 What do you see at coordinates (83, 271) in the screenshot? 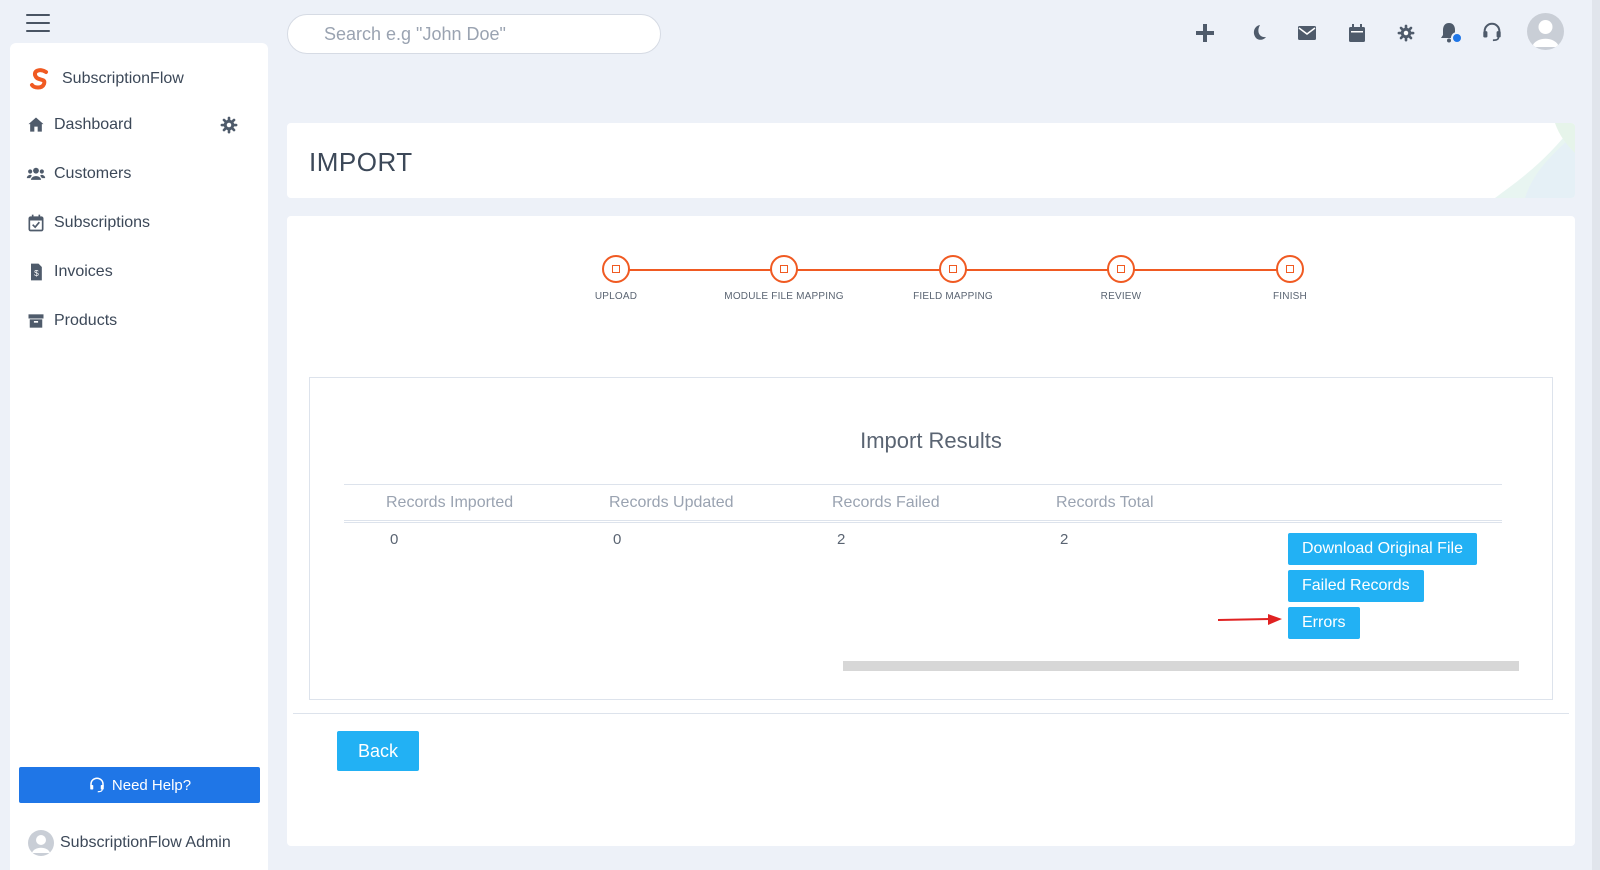
I see `sidebar-item-label: Invoices` at bounding box center [83, 271].